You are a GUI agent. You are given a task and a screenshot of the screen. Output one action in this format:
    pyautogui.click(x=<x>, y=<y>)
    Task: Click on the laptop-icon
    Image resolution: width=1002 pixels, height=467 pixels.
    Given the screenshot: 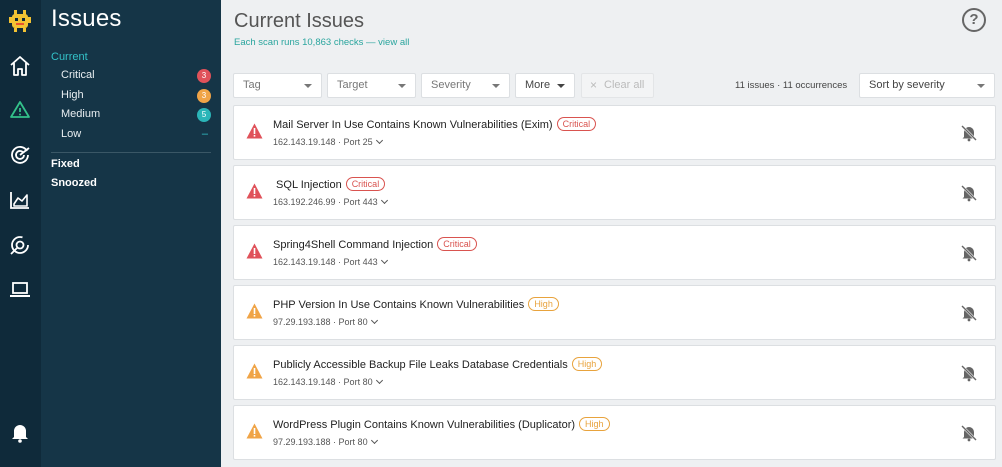 What is the action you would take?
    pyautogui.click(x=20, y=290)
    